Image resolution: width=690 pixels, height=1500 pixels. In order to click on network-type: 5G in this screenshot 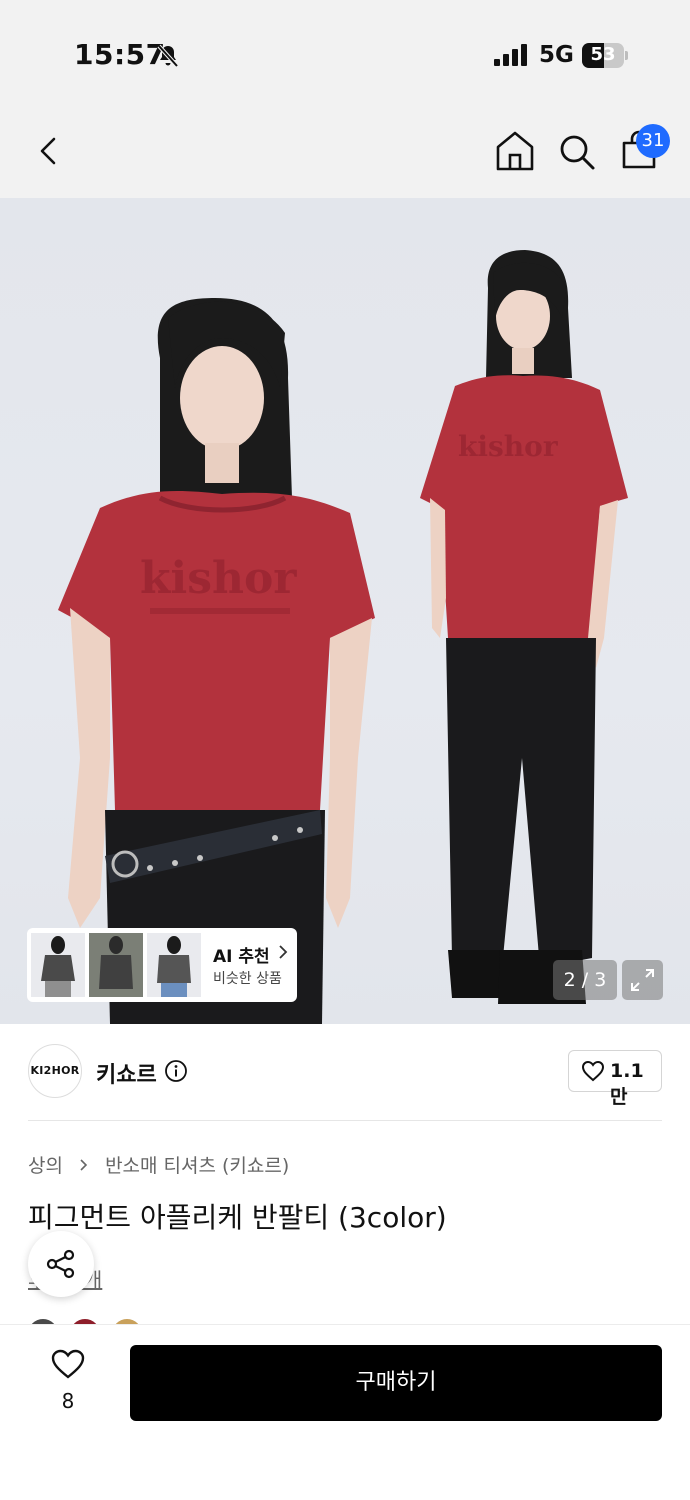, I will do `click(556, 55)`.